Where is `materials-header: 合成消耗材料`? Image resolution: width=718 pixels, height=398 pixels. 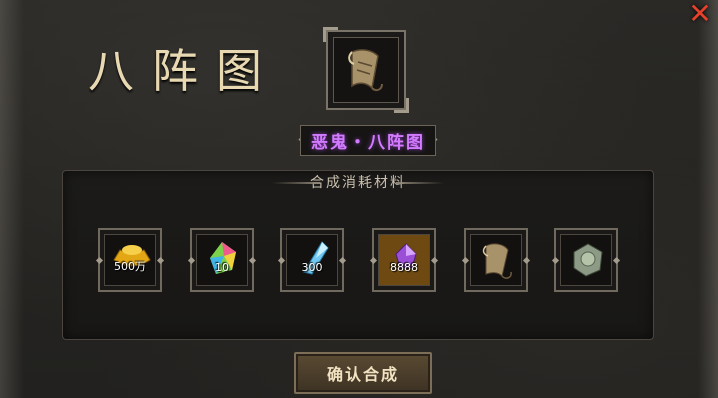 materials-header: 合成消耗材料 is located at coordinates (358, 183).